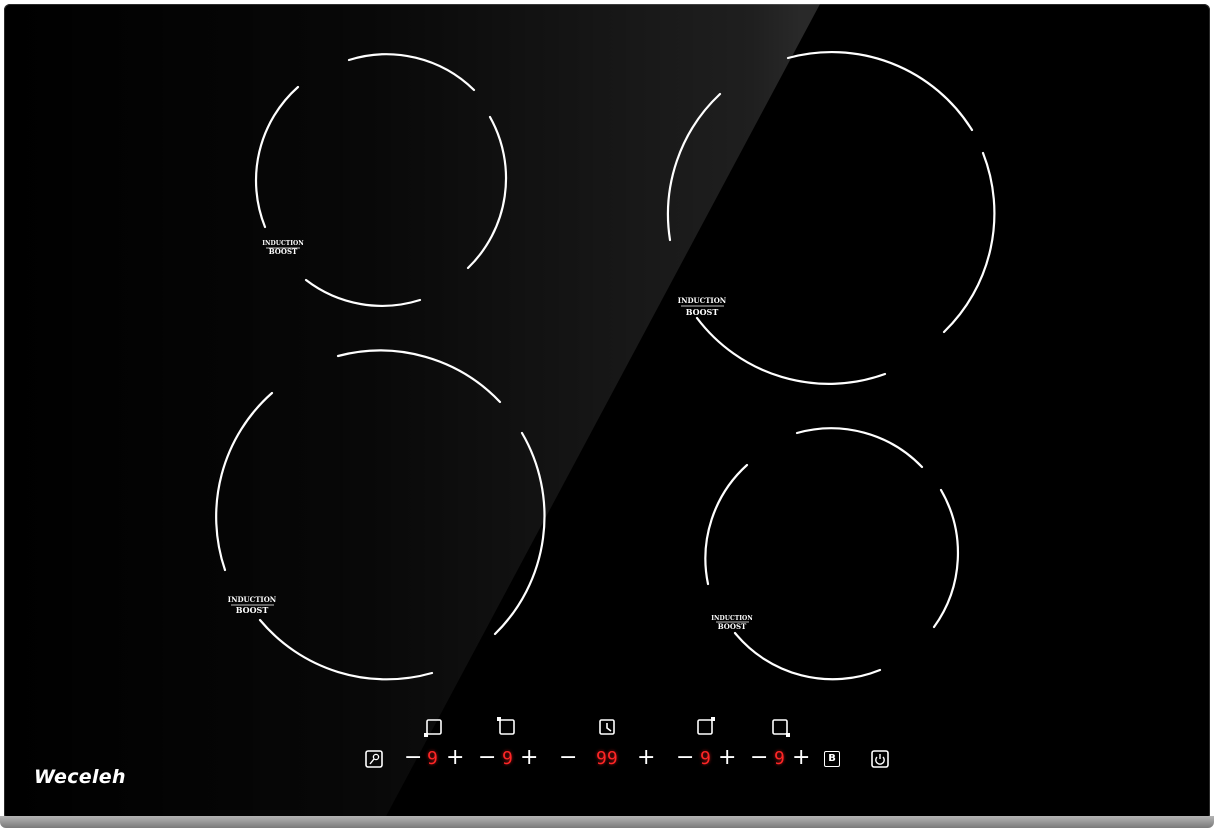  Describe the element at coordinates (705, 758) in the screenshot. I see `zone3-level-display: 9` at that location.